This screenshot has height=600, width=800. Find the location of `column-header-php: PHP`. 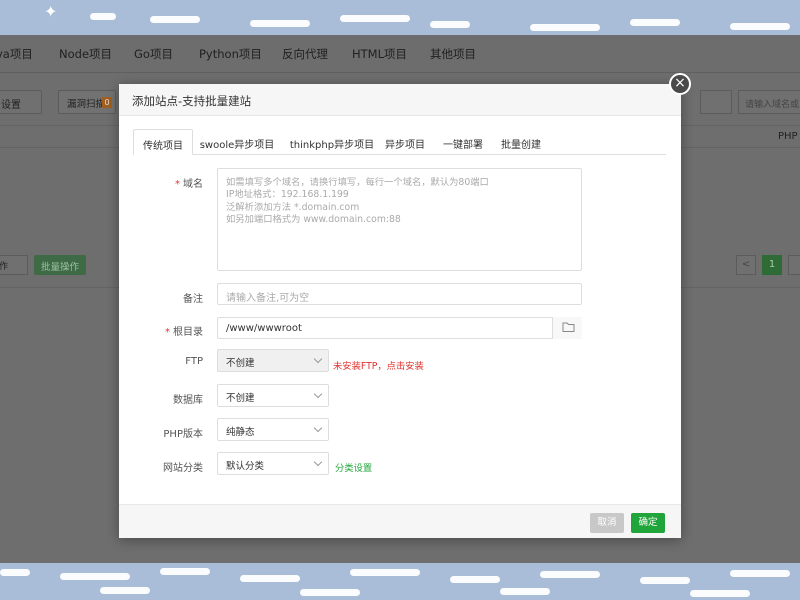

column-header-php: PHP is located at coordinates (788, 136).